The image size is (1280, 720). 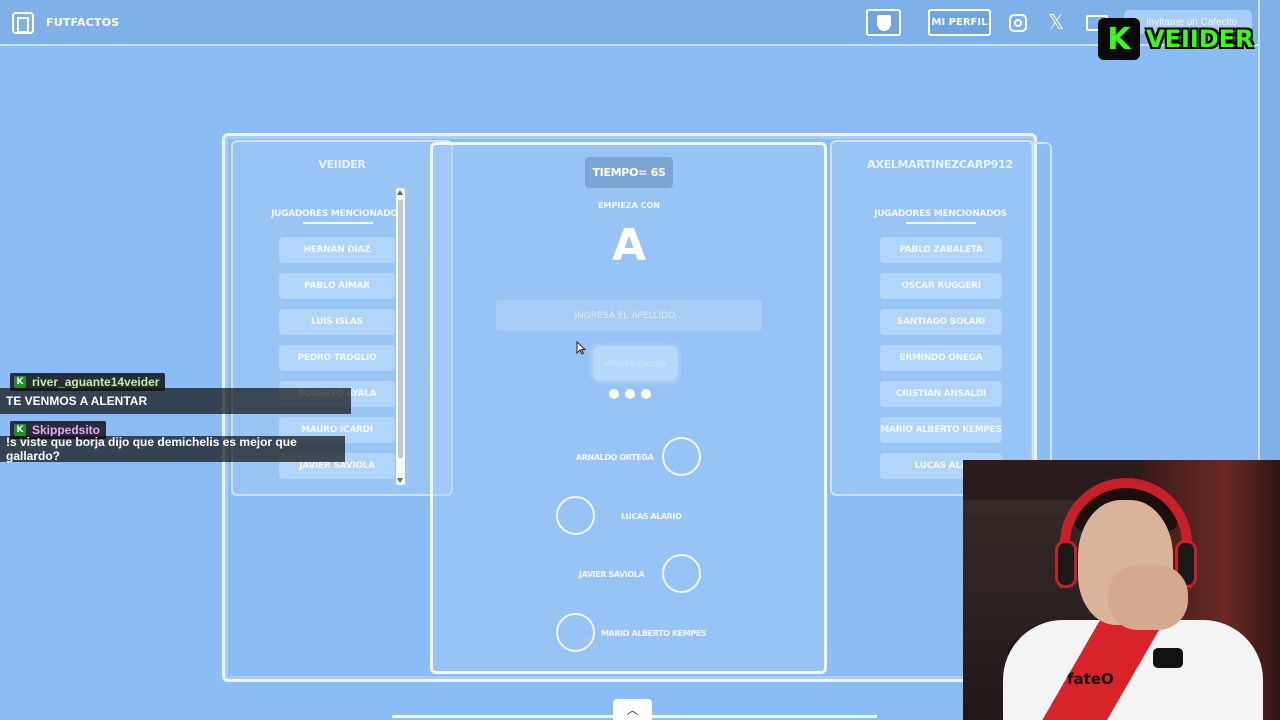 What do you see at coordinates (400, 192) in the screenshot?
I see `scroll-up-icon` at bounding box center [400, 192].